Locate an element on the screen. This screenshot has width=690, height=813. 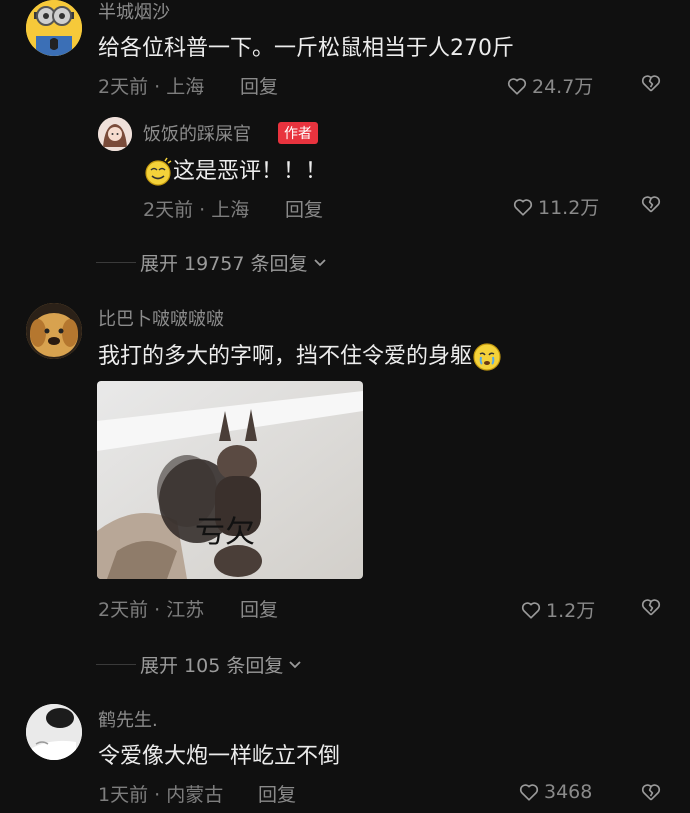
comment-username: 鹤先生. is located at coordinates (128, 719).